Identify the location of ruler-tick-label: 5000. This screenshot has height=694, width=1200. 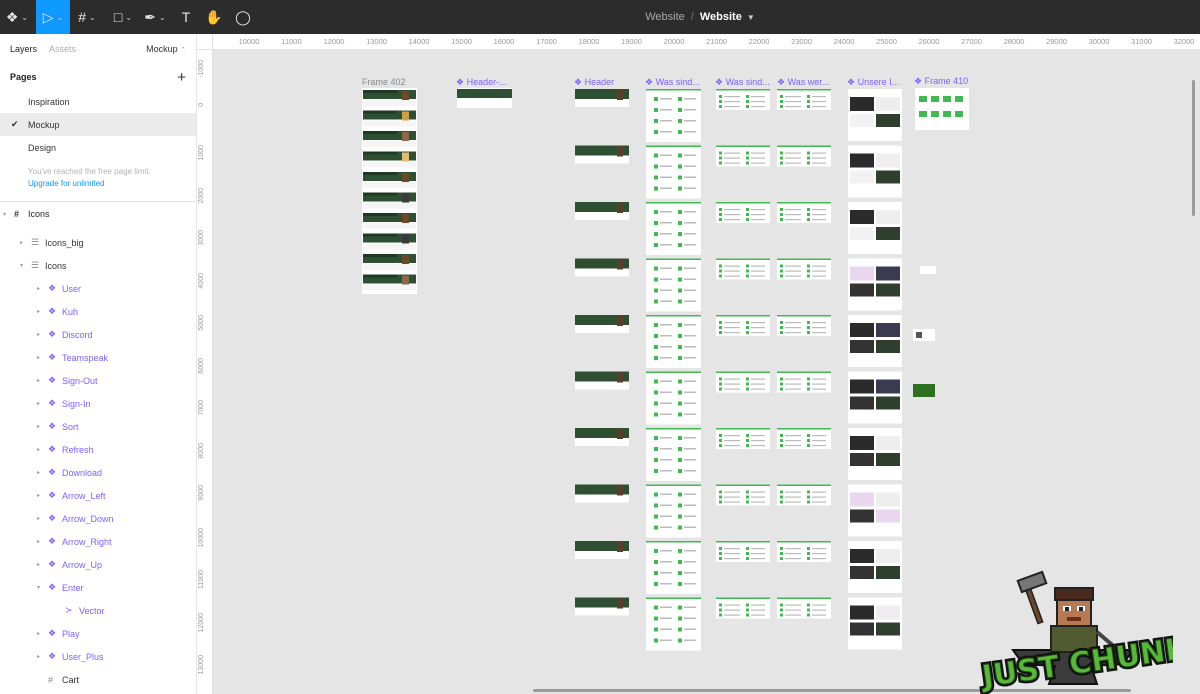
(201, 323).